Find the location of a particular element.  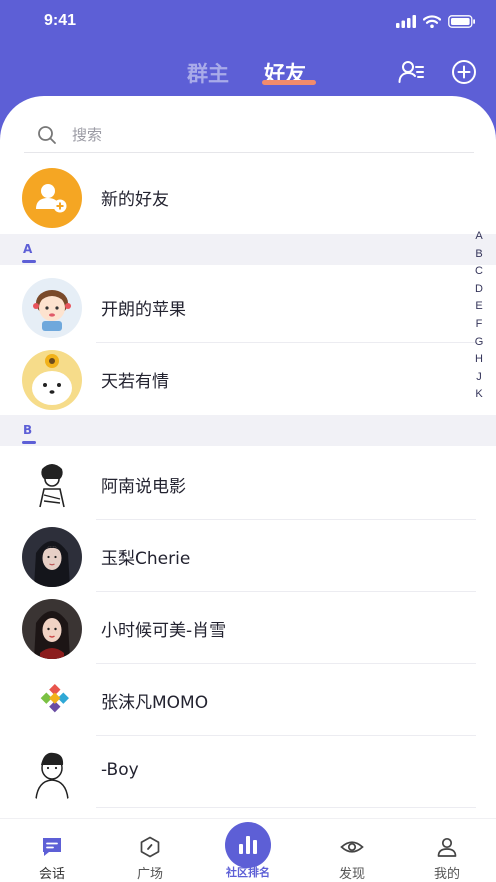

index-letter: J is located at coordinates (479, 380).